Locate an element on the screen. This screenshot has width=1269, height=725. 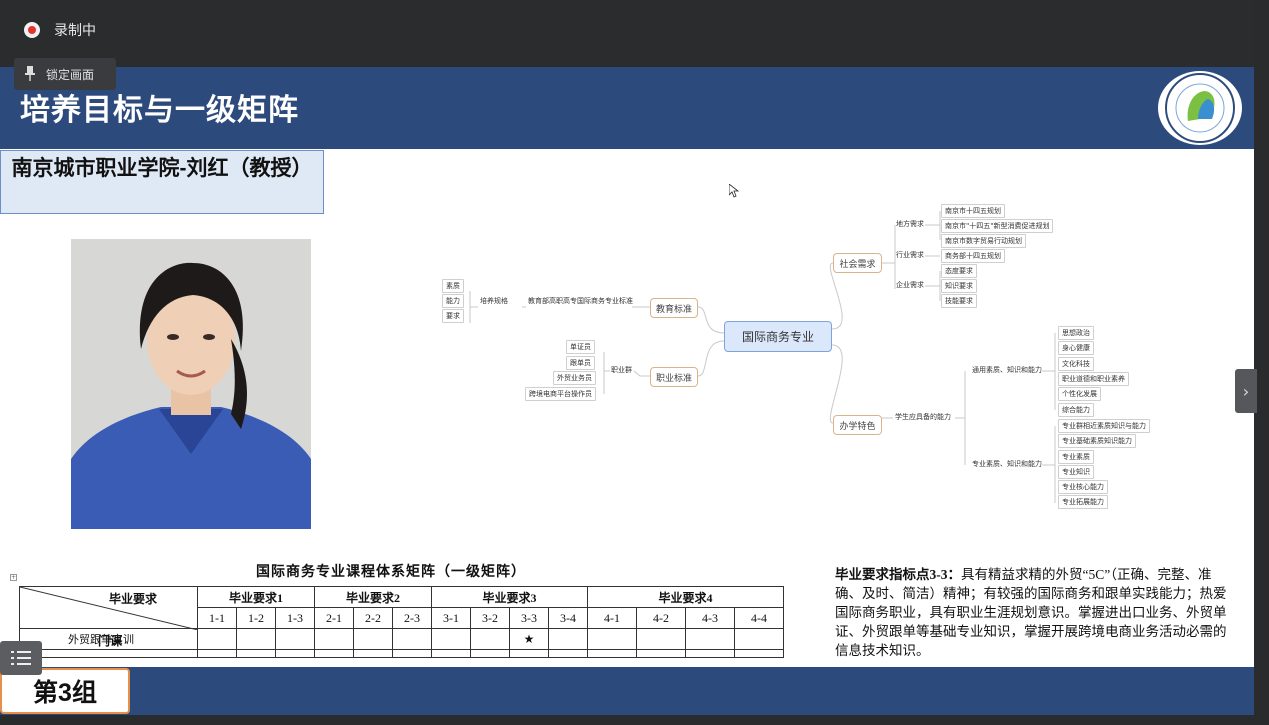
matrix-subcol-header: 4-1 is located at coordinates (612, 618).